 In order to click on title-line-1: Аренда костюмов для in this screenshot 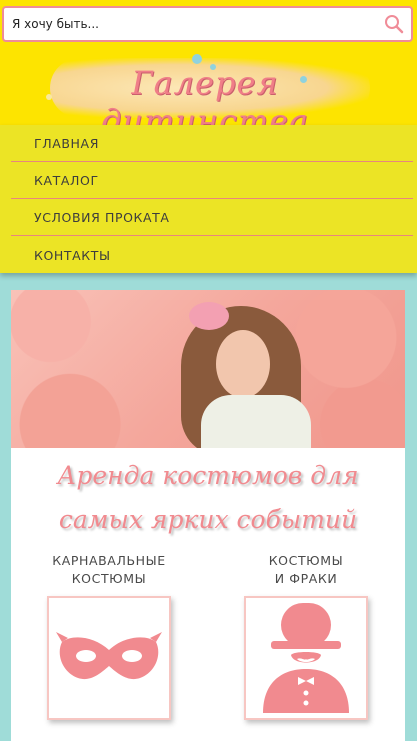, I will do `click(208, 475)`.